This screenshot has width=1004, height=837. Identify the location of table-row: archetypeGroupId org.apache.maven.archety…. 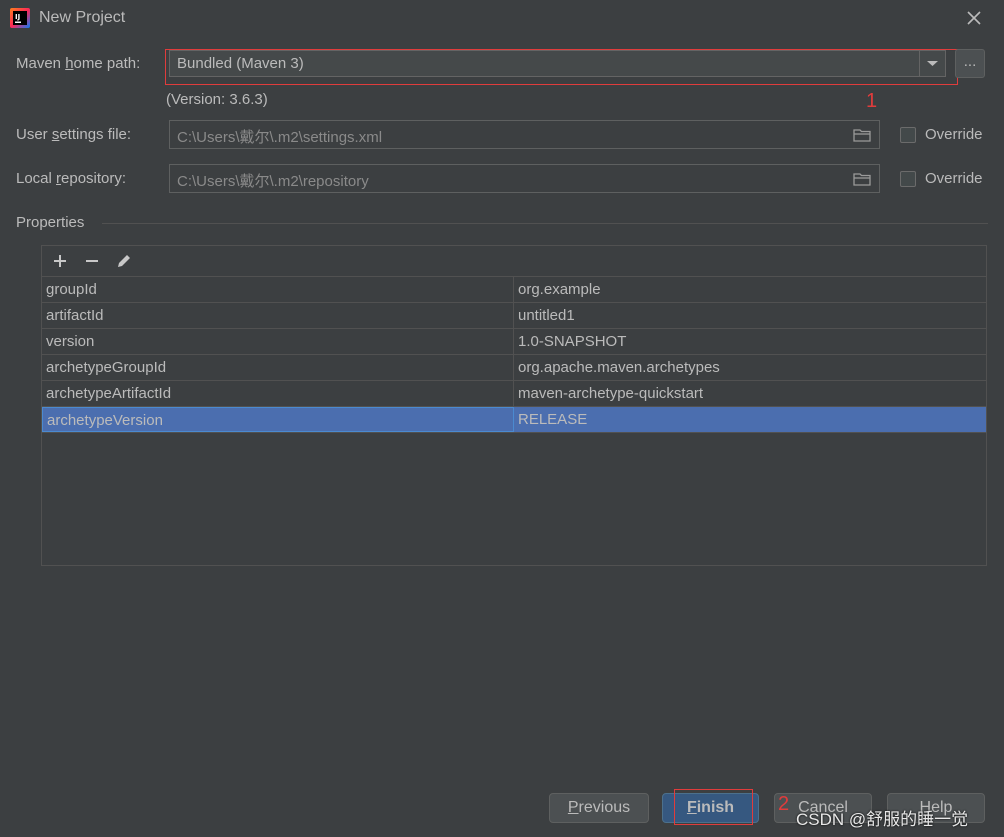
(514, 368).